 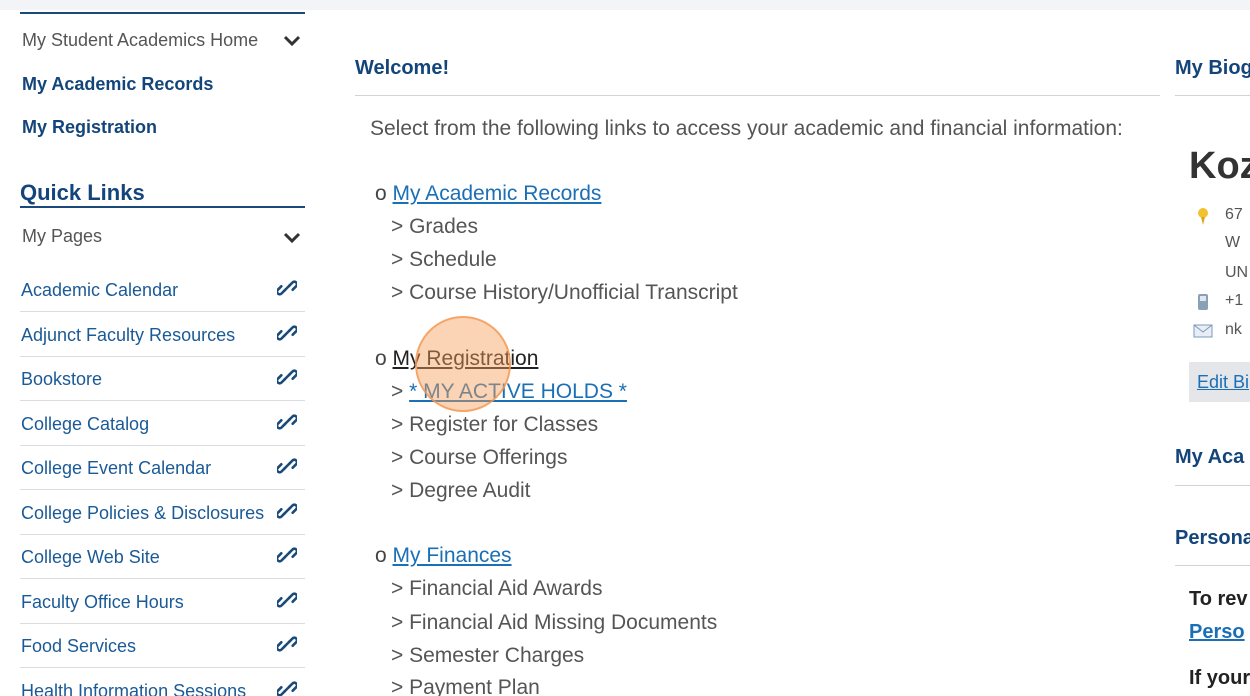 What do you see at coordinates (1212, 538) in the screenshot?
I see `personal-title: Persona` at bounding box center [1212, 538].